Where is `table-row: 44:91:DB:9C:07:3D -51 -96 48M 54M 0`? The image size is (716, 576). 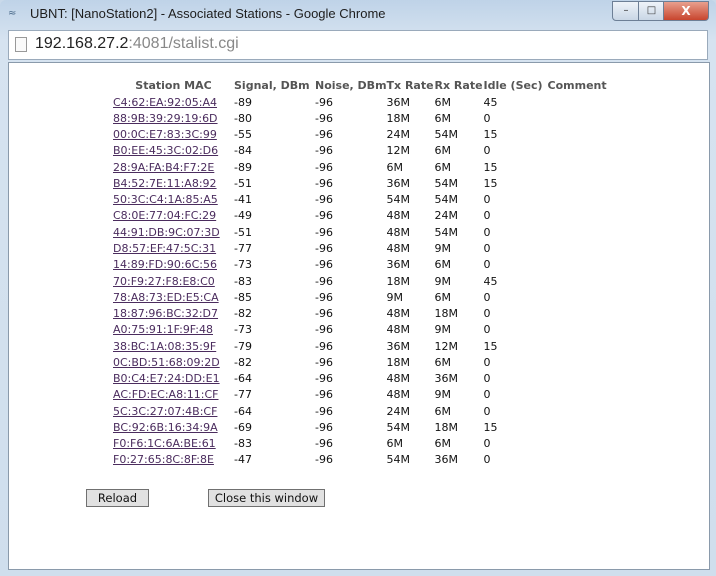 table-row: 44:91:DB:9C:07:3D -51 -96 48M 54M 0 is located at coordinates (361, 232).